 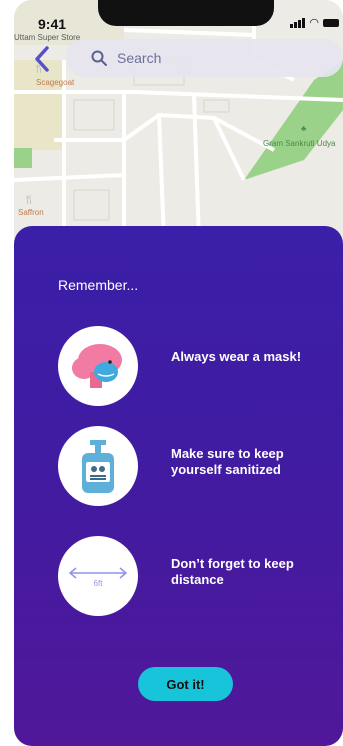 I want to click on tip-sanitizer: Make sure to keep yourself sanitized, so click(x=198, y=466).